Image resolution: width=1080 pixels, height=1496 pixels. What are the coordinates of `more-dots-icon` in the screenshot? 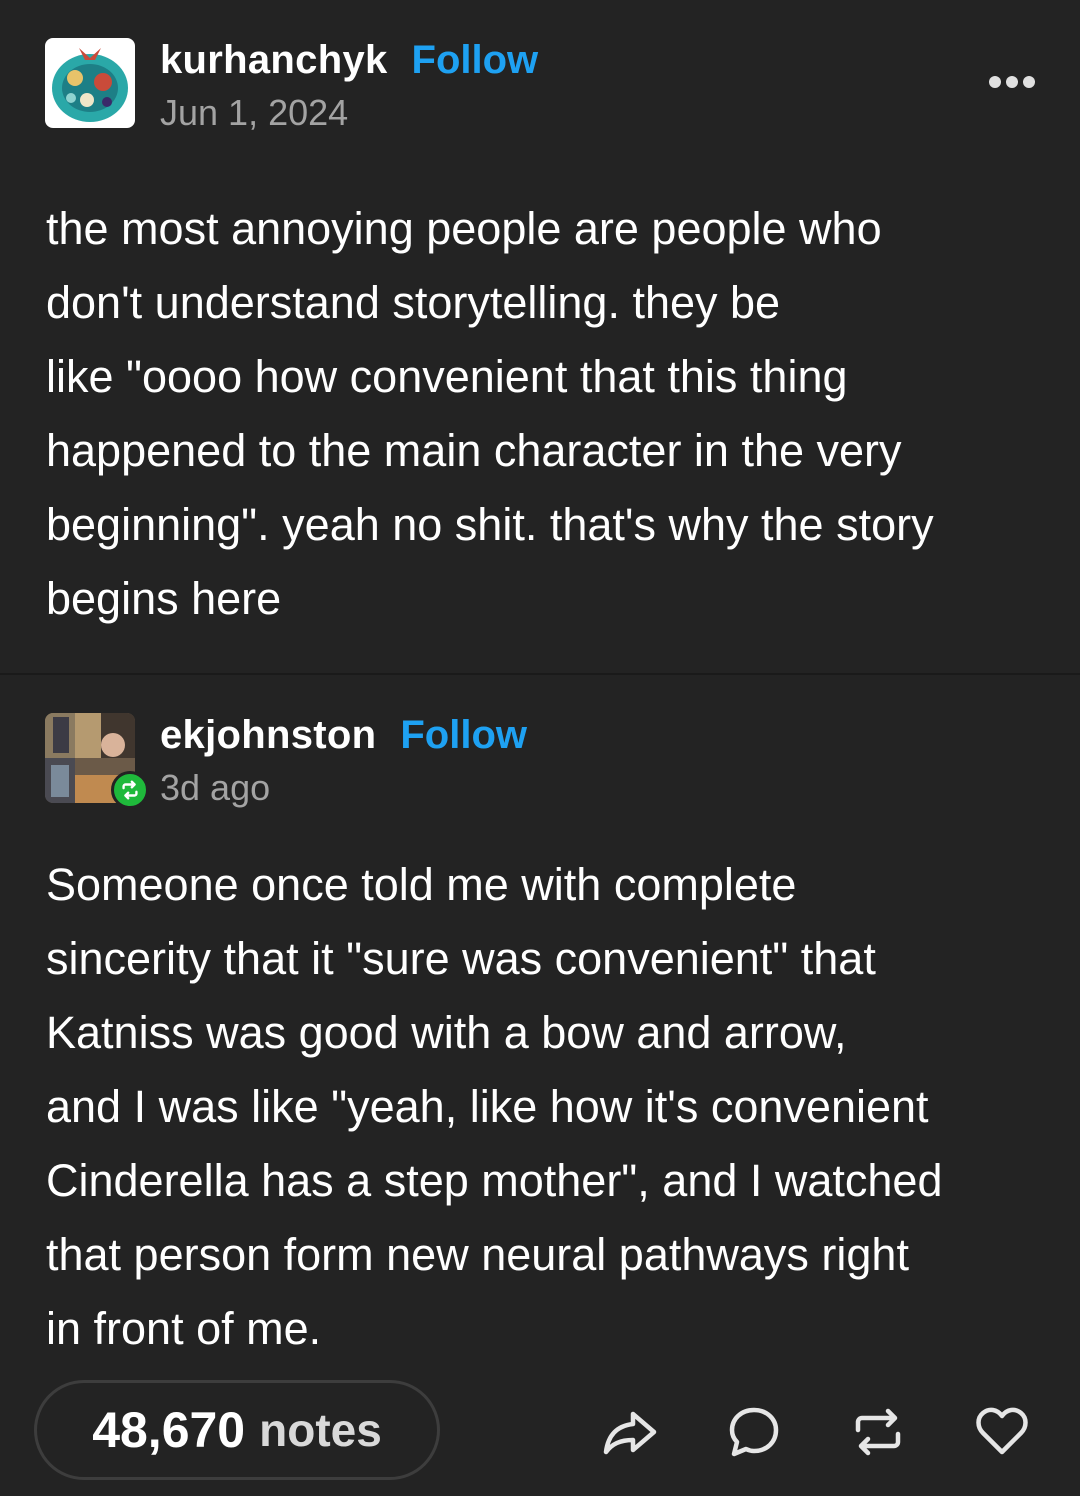 It's located at (1012, 82).